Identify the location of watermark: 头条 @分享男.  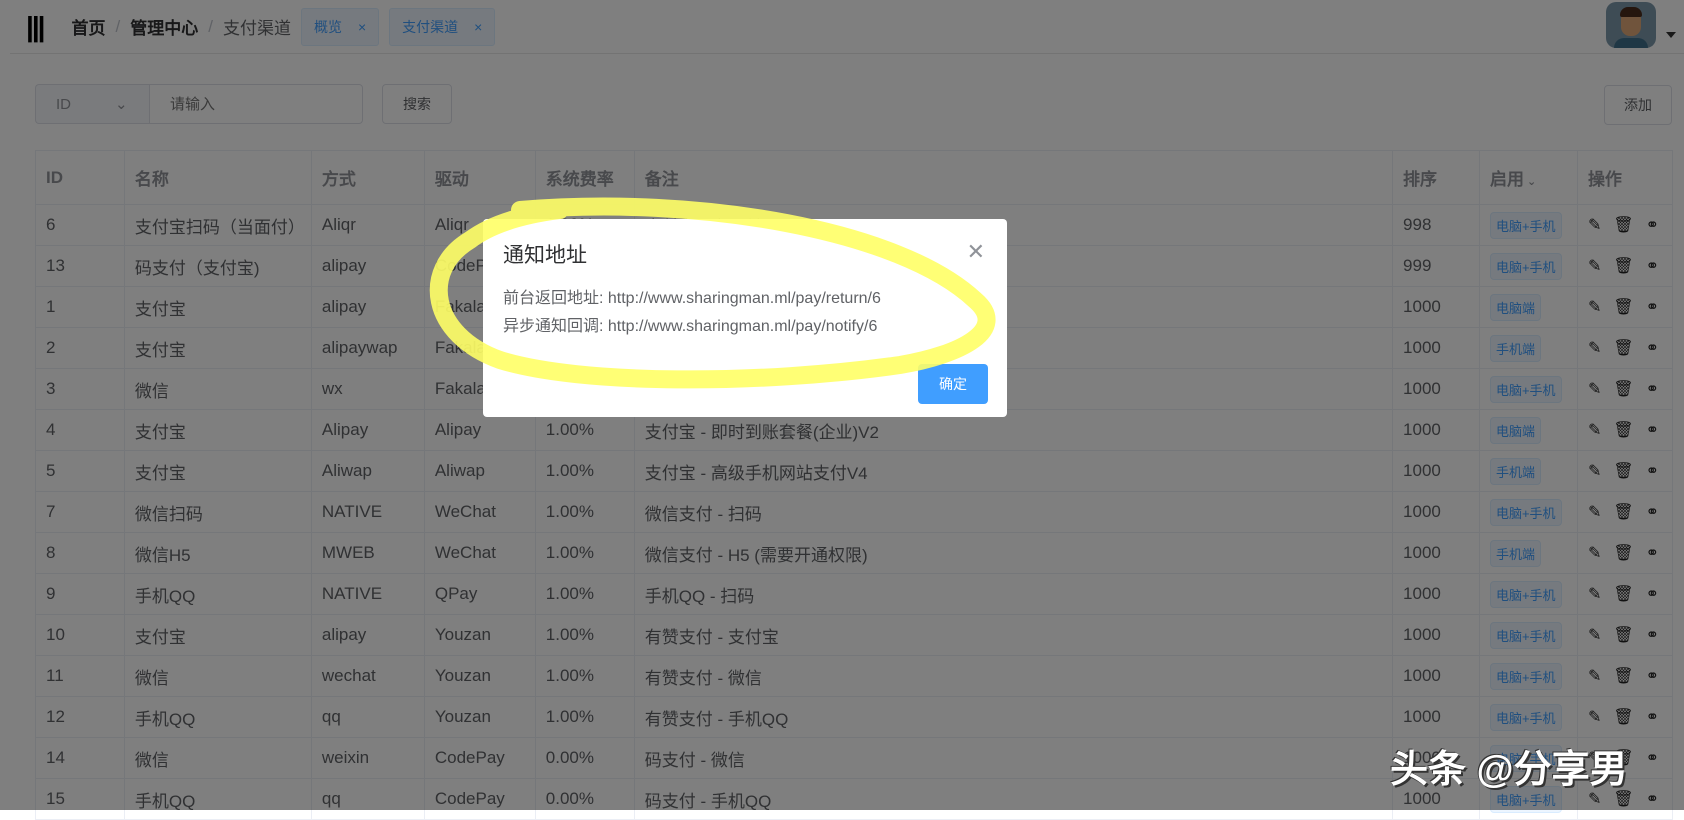
(1509, 770).